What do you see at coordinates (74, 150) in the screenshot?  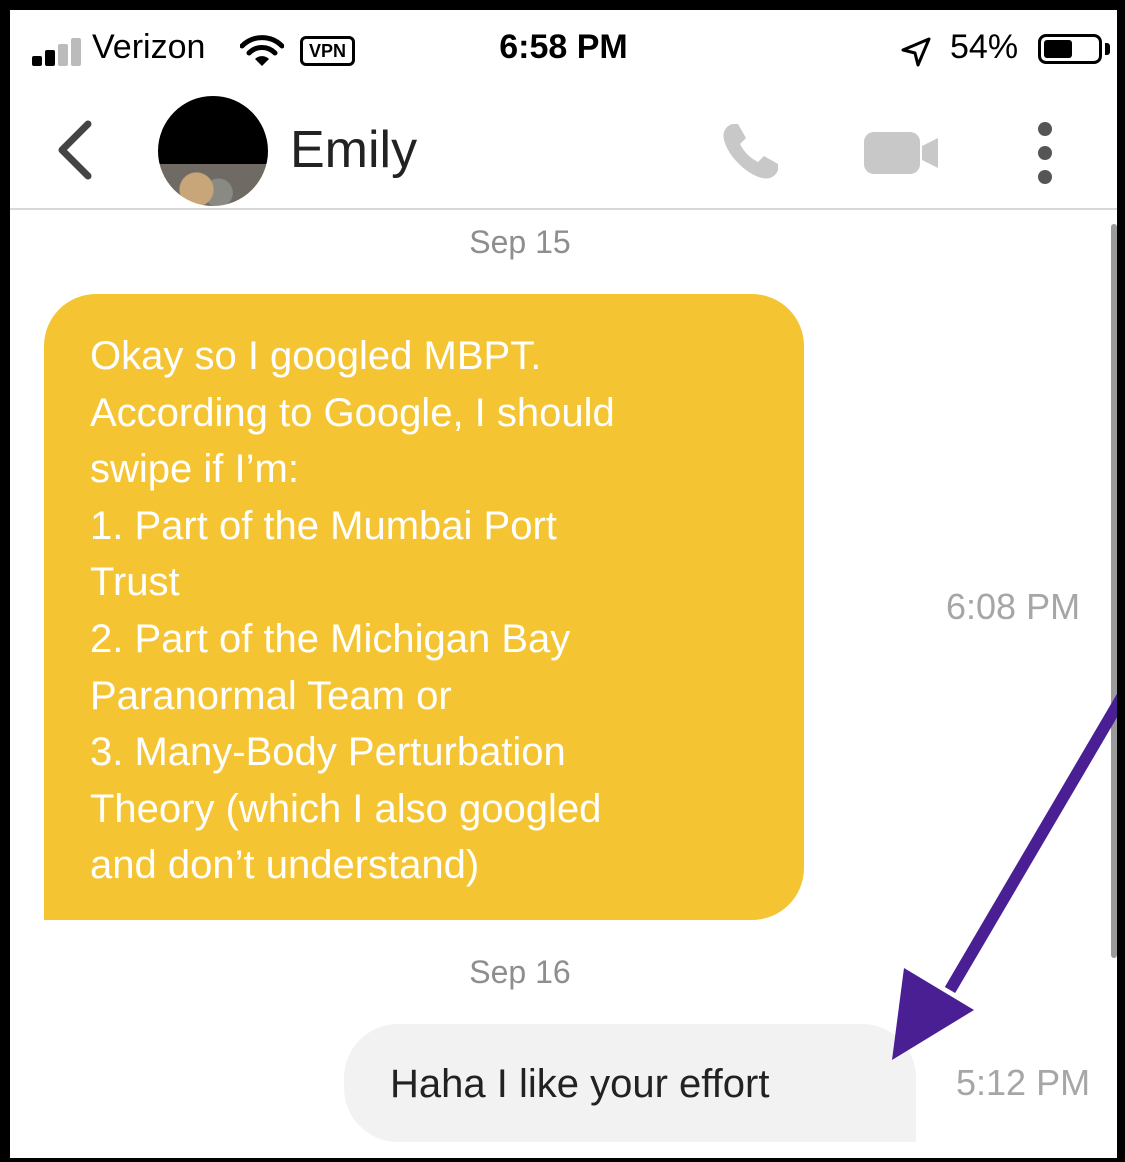 I see `chevron-left-icon` at bounding box center [74, 150].